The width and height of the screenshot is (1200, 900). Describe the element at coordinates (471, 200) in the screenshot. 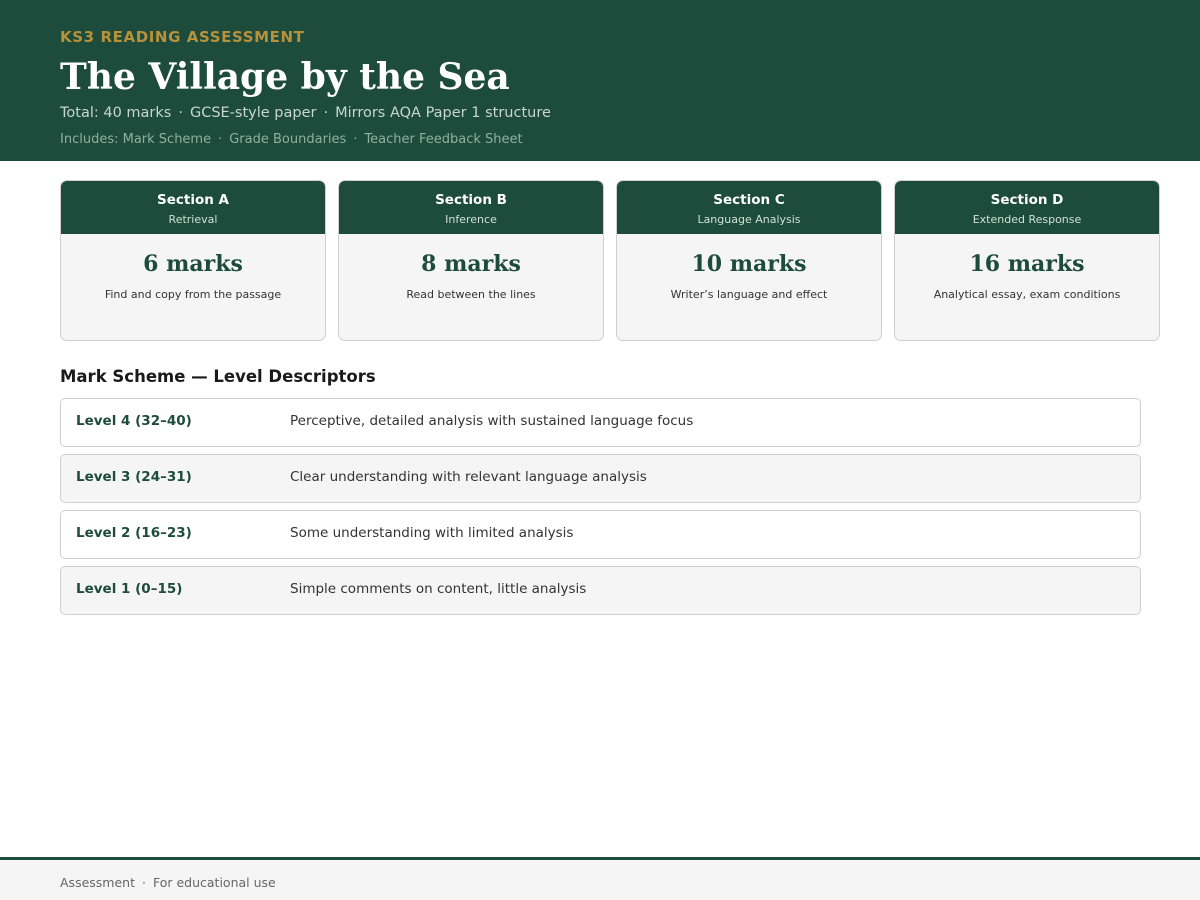

I see `section-title: Section B` at that location.